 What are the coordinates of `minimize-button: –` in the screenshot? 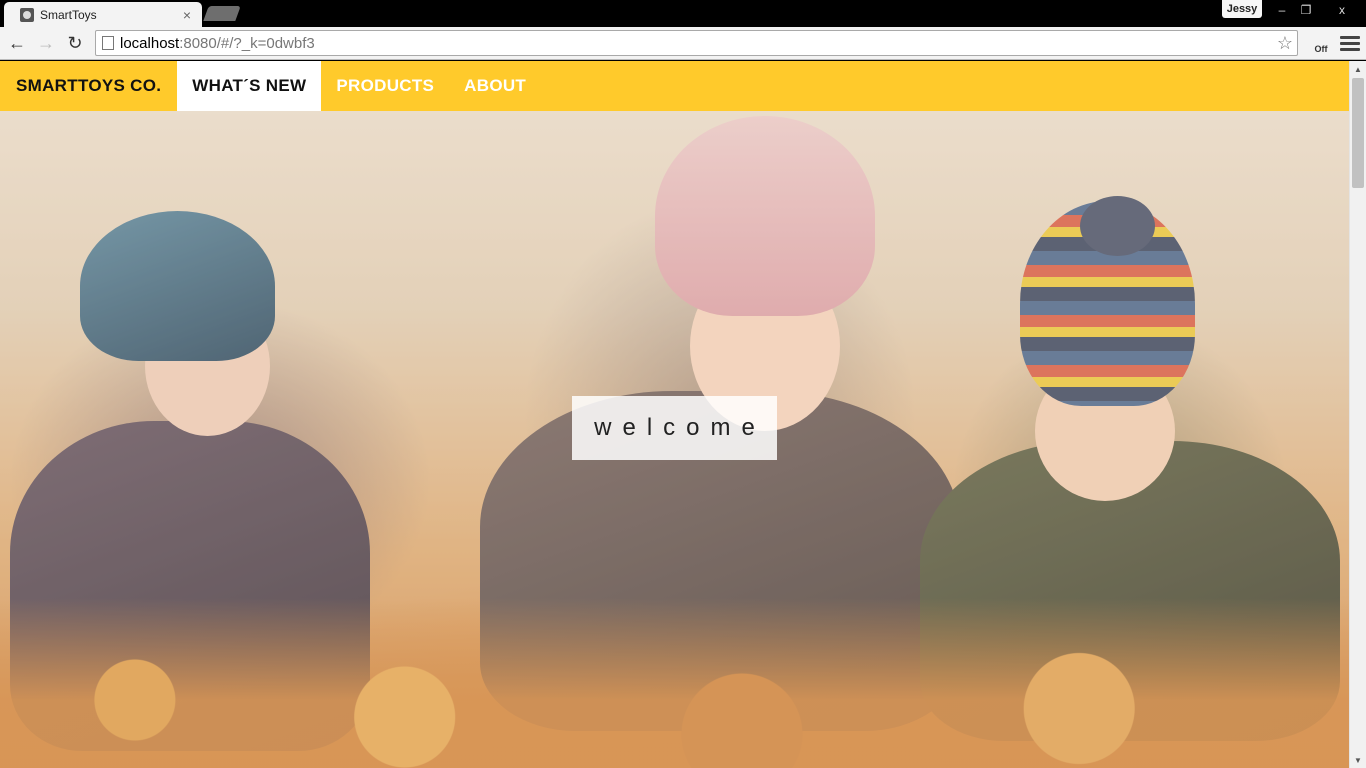 It's located at (1282, 9).